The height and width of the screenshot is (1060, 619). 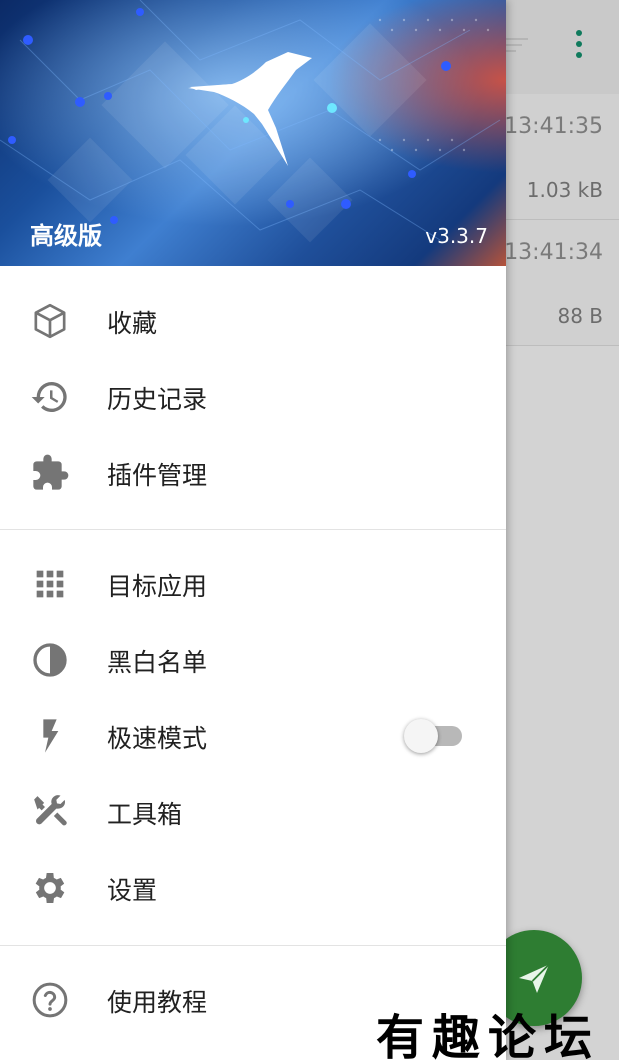 What do you see at coordinates (51, 736) in the screenshot?
I see `lightning-icon` at bounding box center [51, 736].